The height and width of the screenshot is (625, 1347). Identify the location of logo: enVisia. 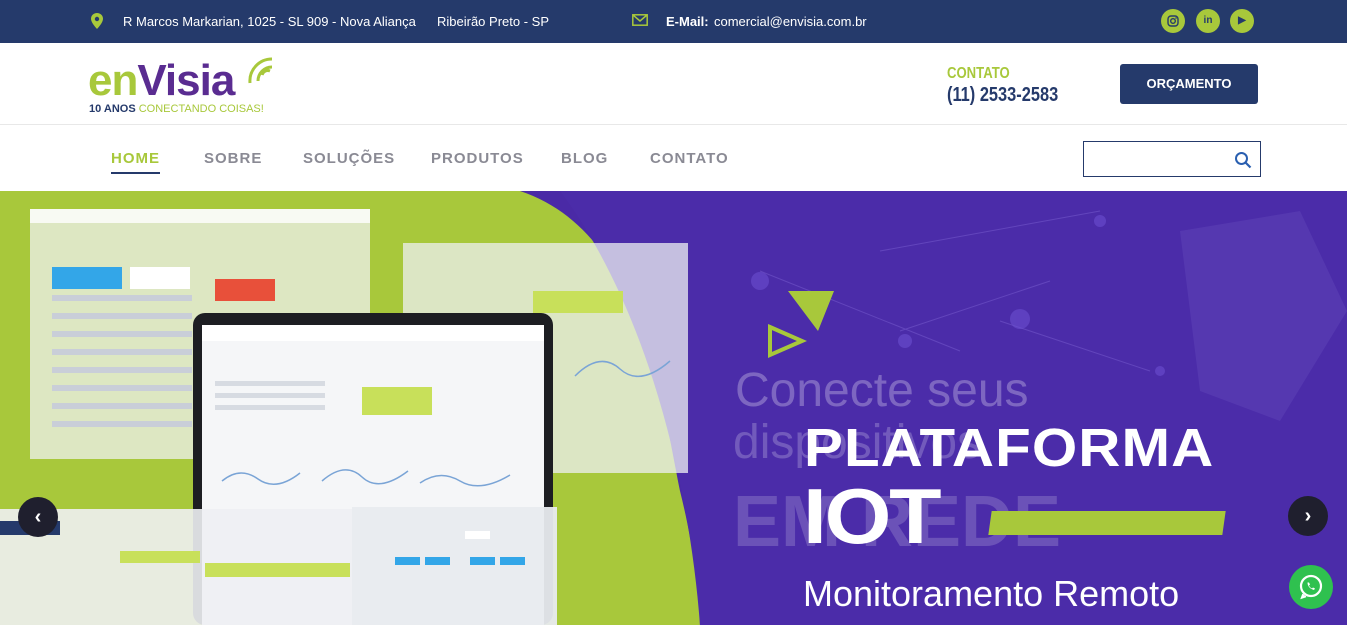
(161, 80).